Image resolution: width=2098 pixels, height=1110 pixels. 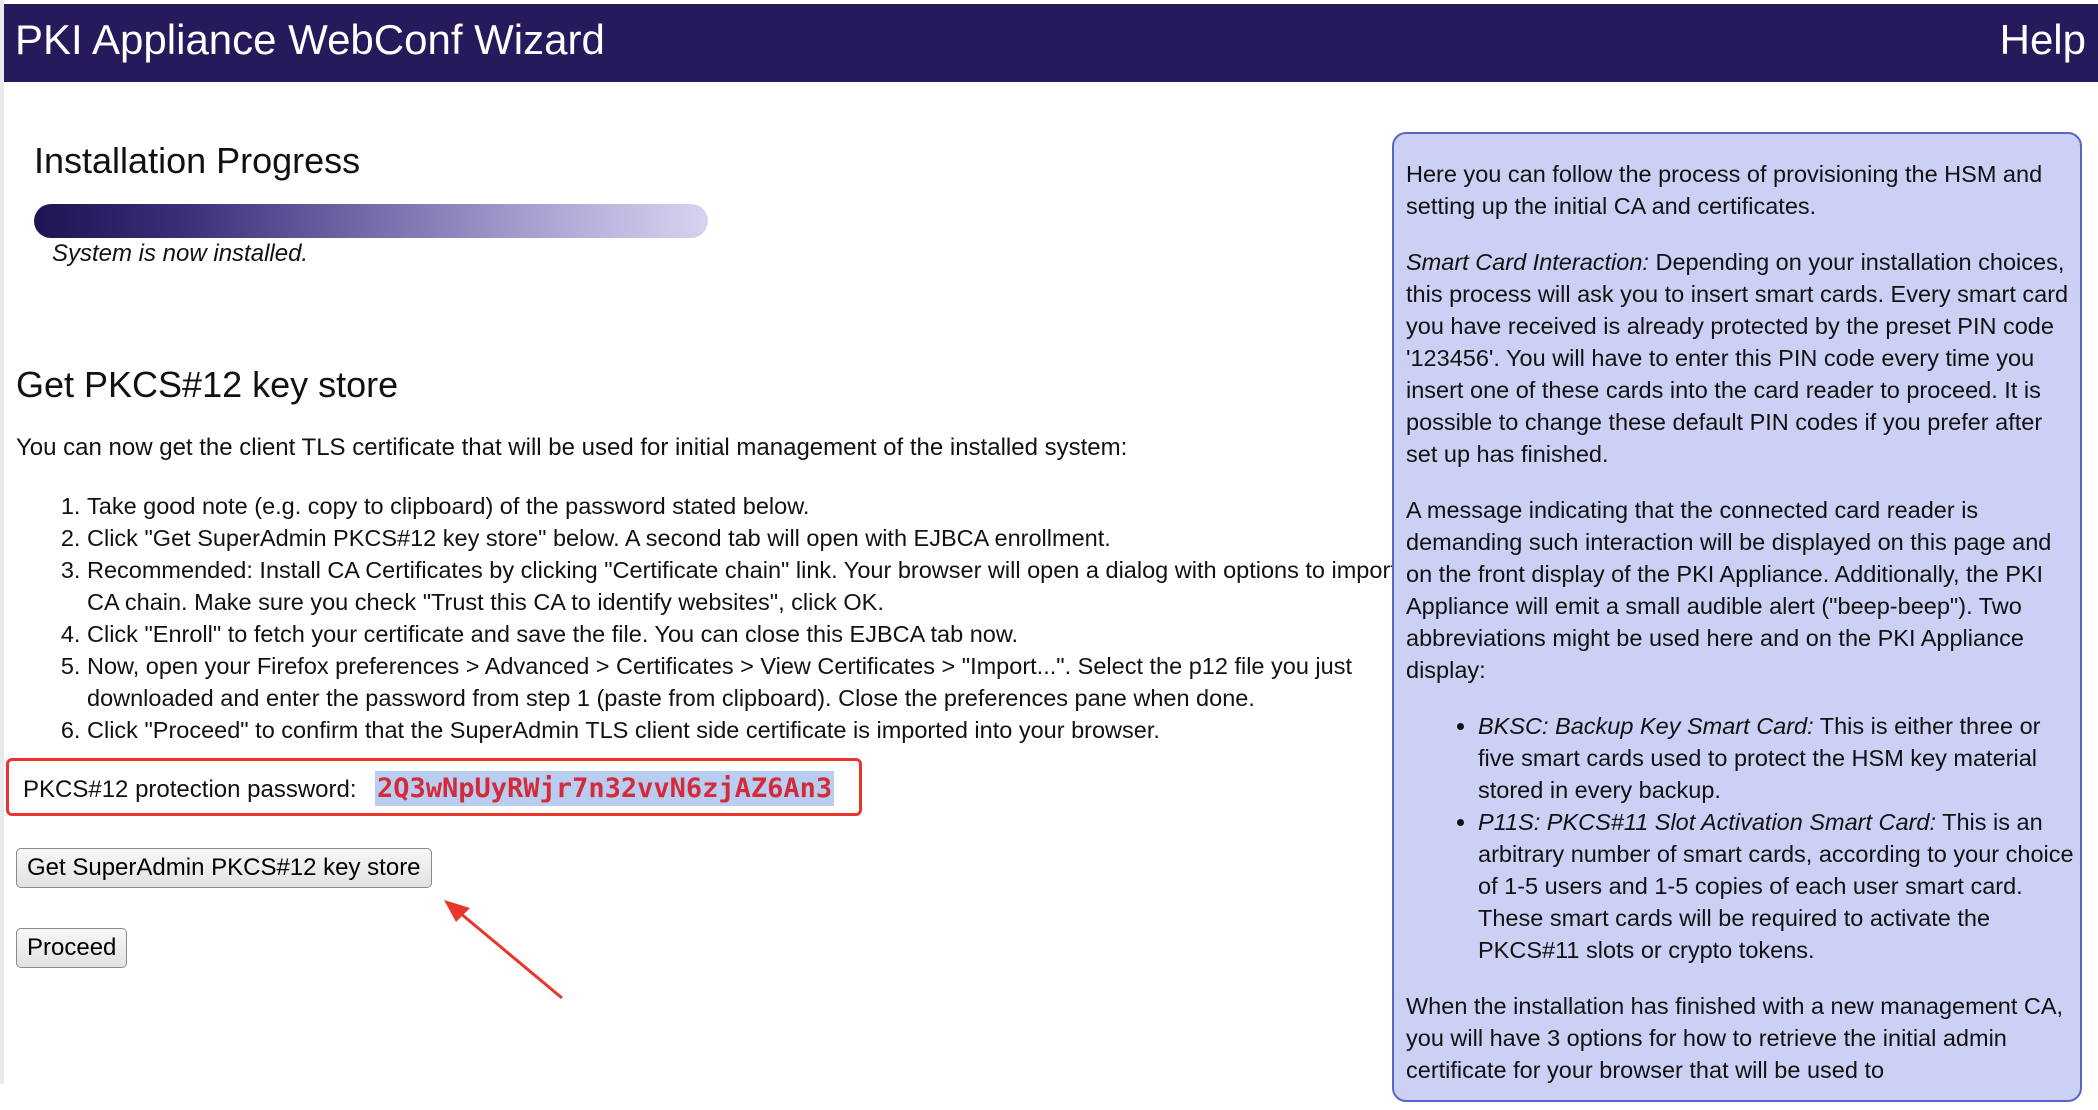 I want to click on installation-progress-bar, so click(x=371, y=221).